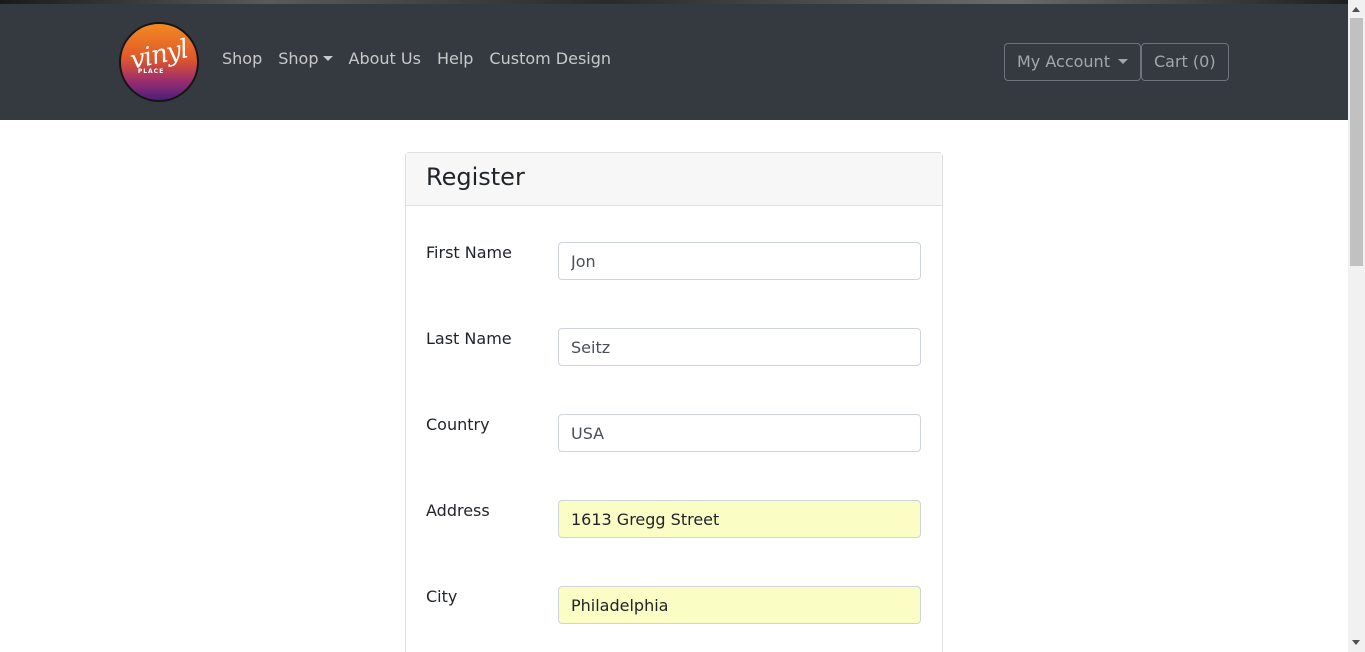  I want to click on first-name-label: First Name, so click(469, 252).